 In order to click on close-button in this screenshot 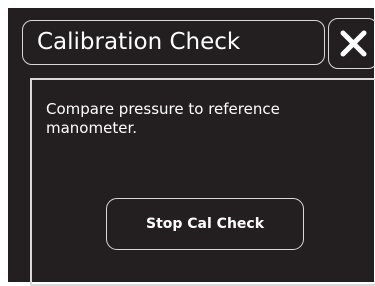, I will do `click(351, 43)`.